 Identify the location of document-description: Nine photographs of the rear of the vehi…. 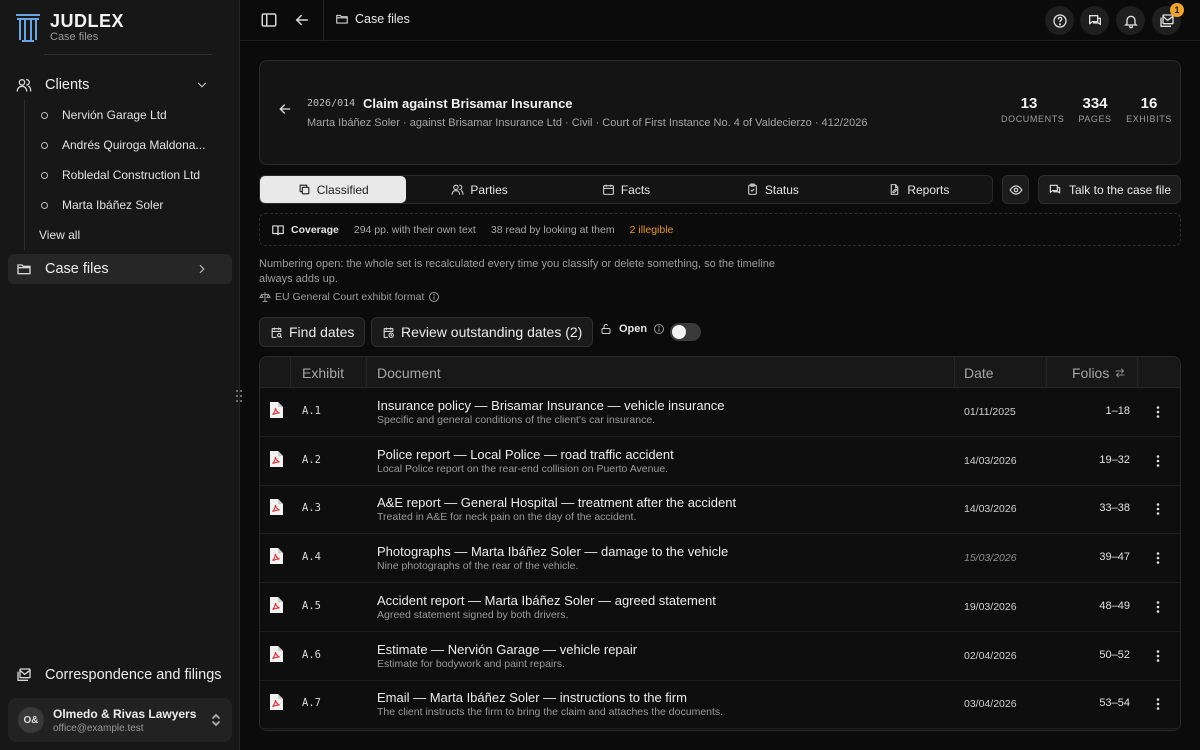
(478, 566).